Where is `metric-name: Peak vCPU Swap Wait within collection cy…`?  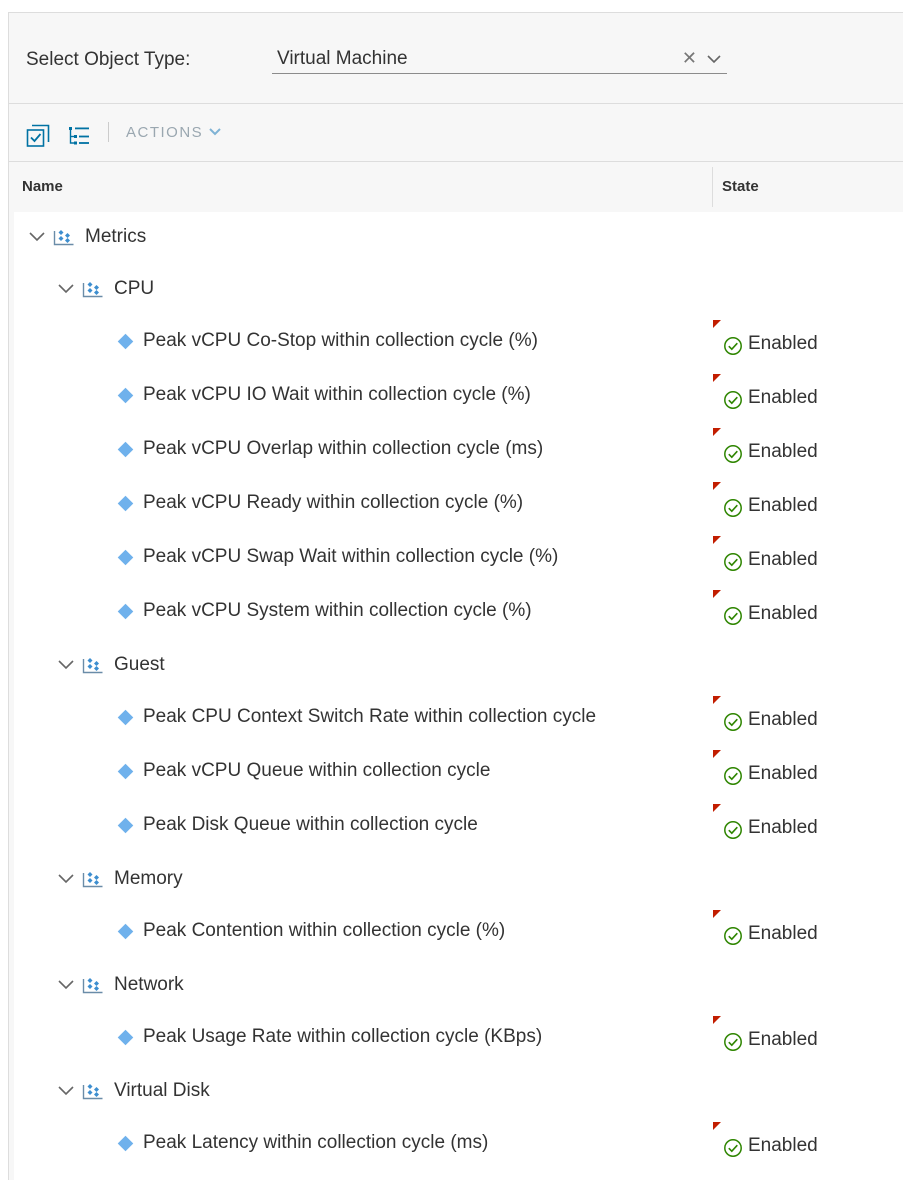 metric-name: Peak vCPU Swap Wait within collection cy… is located at coordinates (350, 557).